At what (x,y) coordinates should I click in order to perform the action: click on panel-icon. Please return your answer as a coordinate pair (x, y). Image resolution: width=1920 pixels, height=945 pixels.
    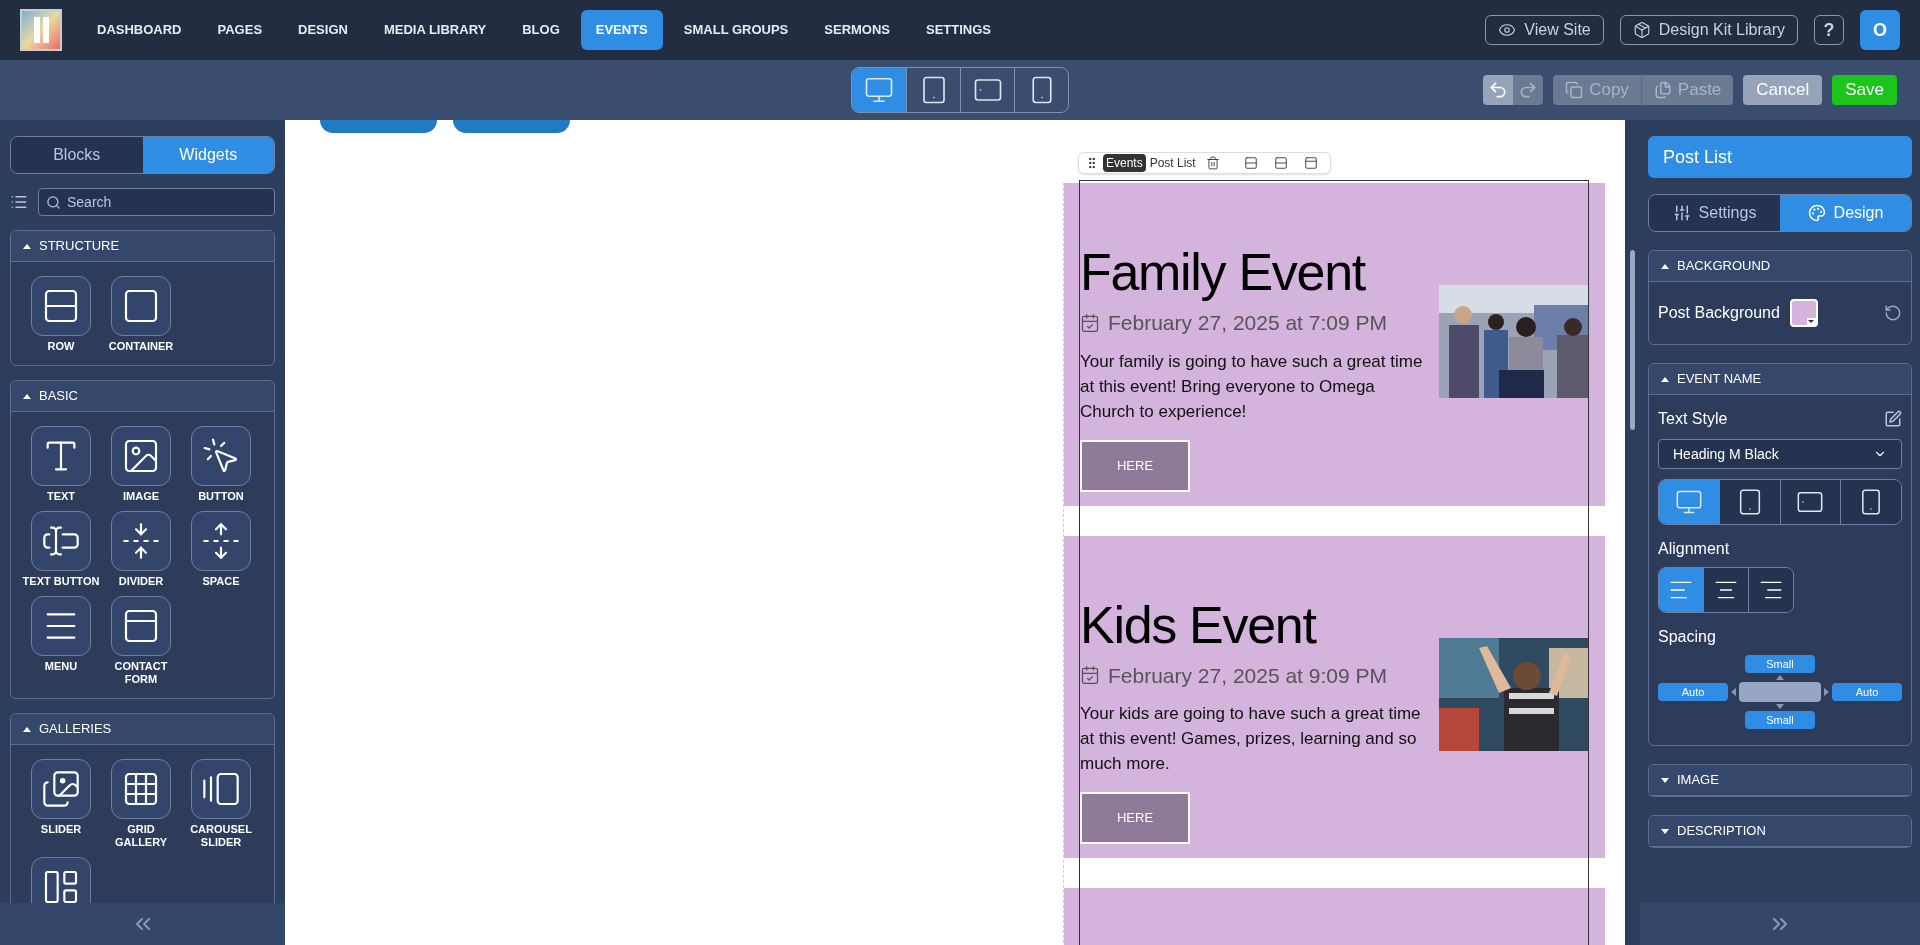
    Looking at the image, I should click on (1310, 163).